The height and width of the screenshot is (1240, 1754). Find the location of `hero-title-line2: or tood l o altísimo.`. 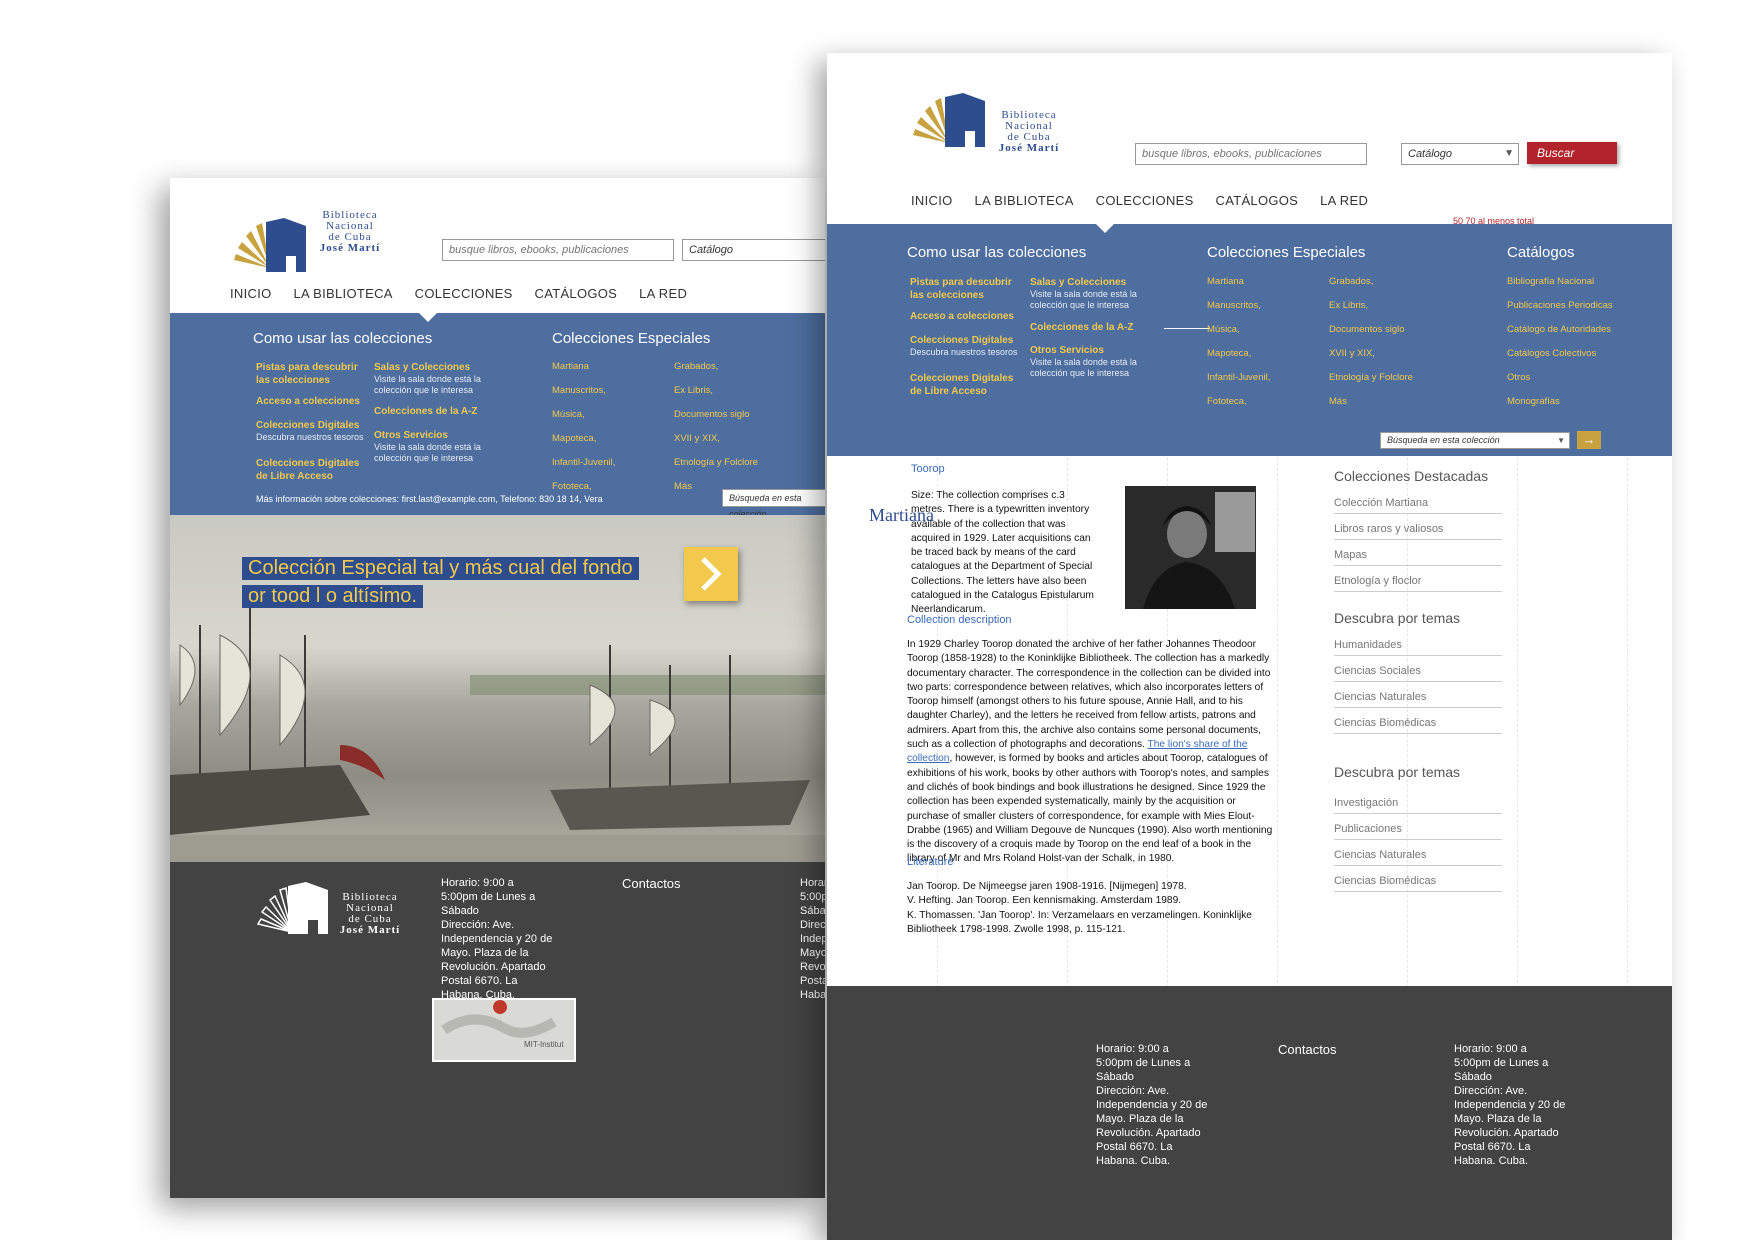

hero-title-line2: or tood l o altísimo. is located at coordinates (332, 596).